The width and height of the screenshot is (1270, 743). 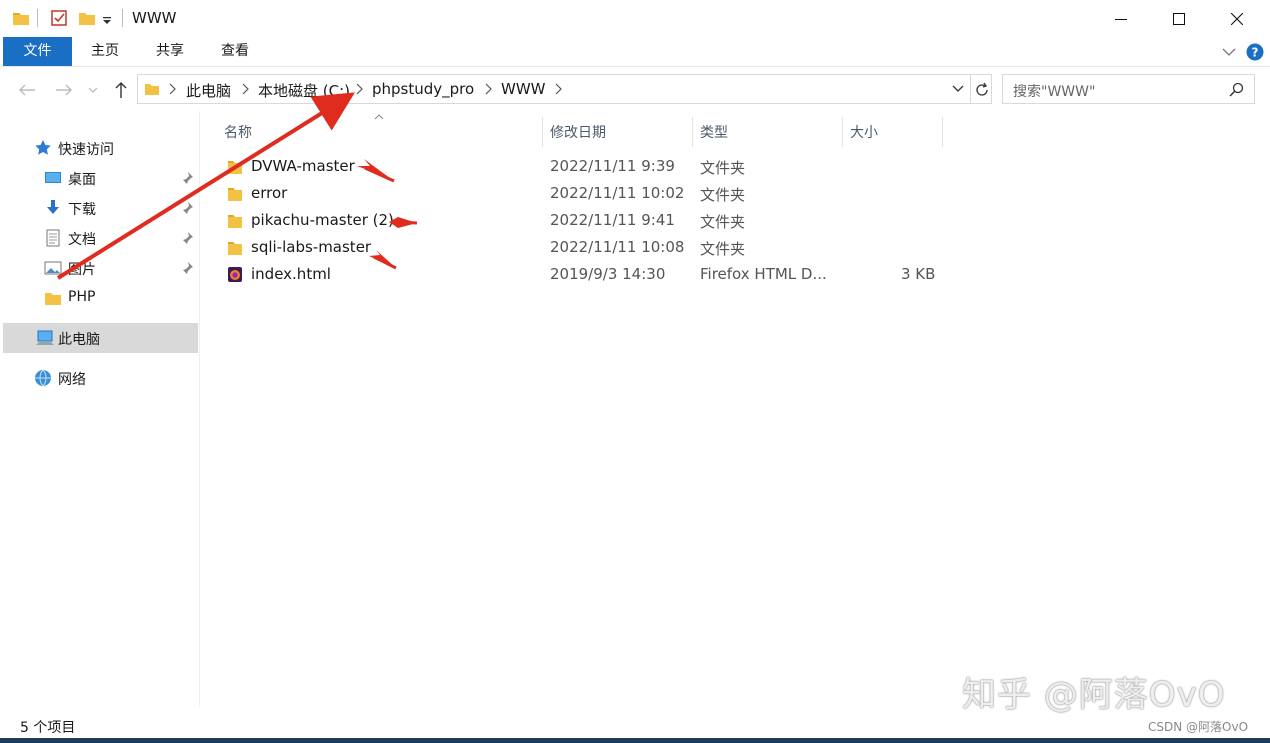 I want to click on sidebar-label: 快速访问, so click(x=86, y=150).